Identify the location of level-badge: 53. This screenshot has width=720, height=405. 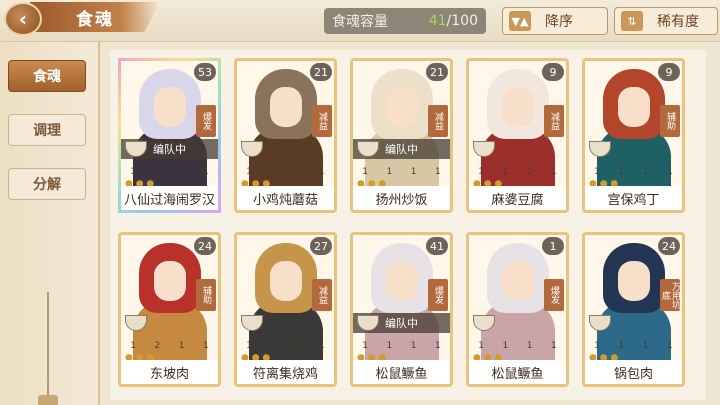
(205, 72).